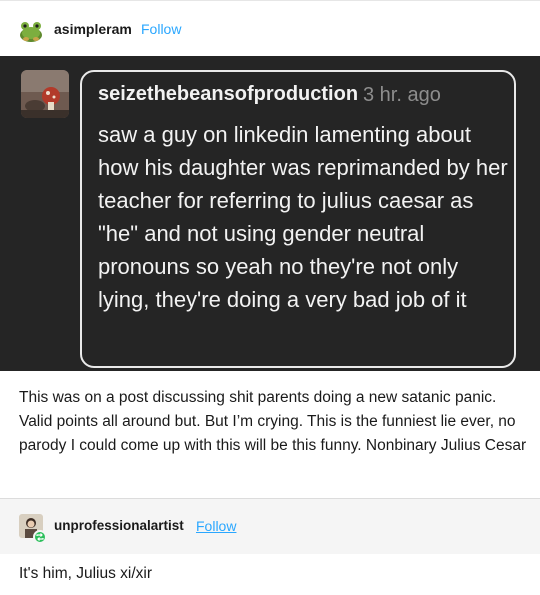  I want to click on author-avatar-frog-icon, so click(31, 30).